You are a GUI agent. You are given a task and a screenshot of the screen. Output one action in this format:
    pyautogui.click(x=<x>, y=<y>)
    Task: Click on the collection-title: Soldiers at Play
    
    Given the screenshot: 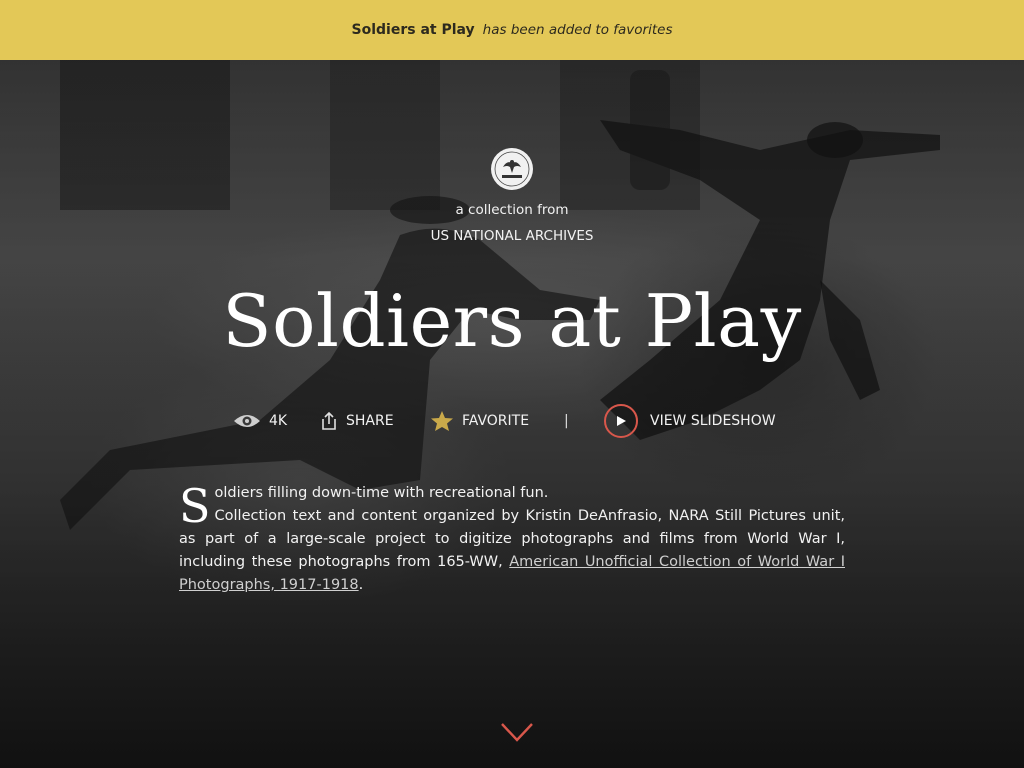 What is the action you would take?
    pyautogui.click(x=512, y=321)
    